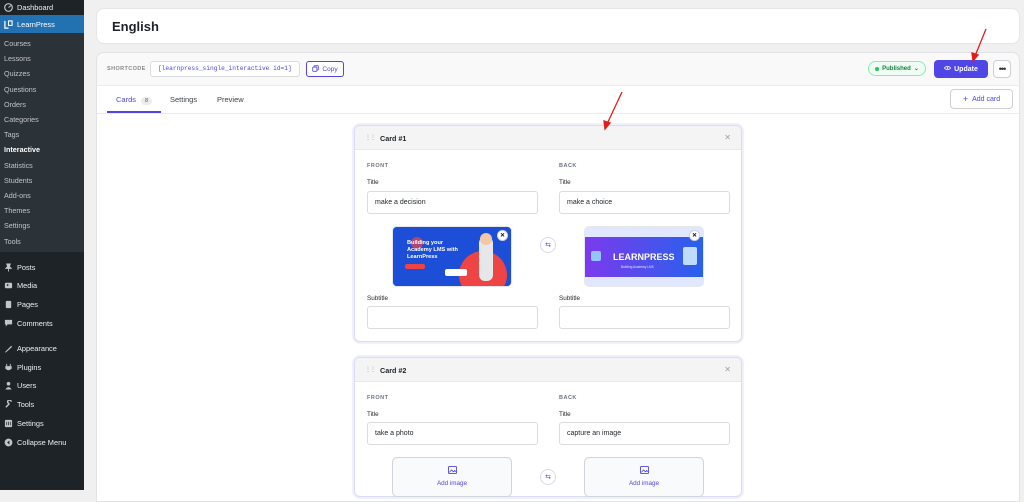  I want to click on more-icon: •••, so click(1002, 69).